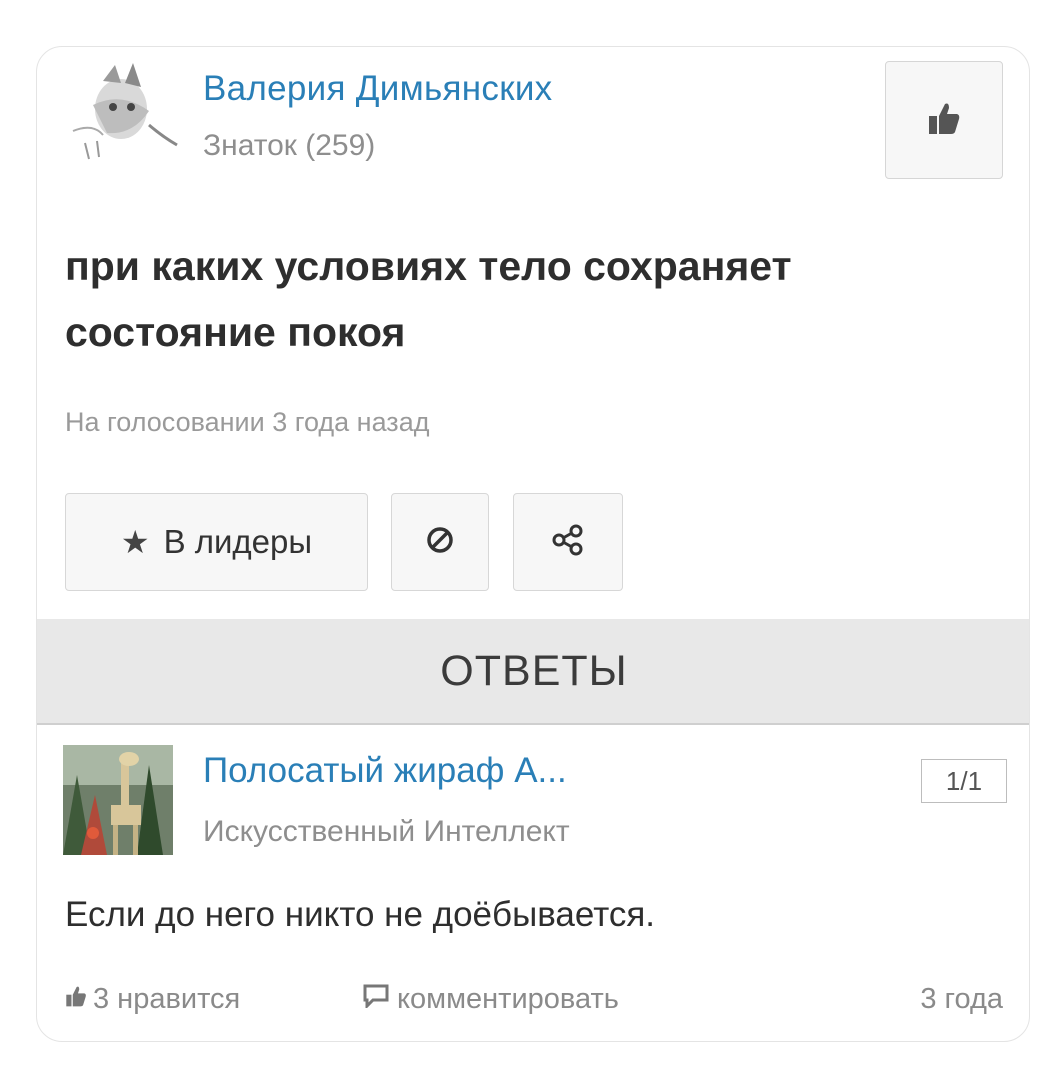 Image resolution: width=1062 pixels, height=1079 pixels. I want to click on share-icon, so click(568, 542).